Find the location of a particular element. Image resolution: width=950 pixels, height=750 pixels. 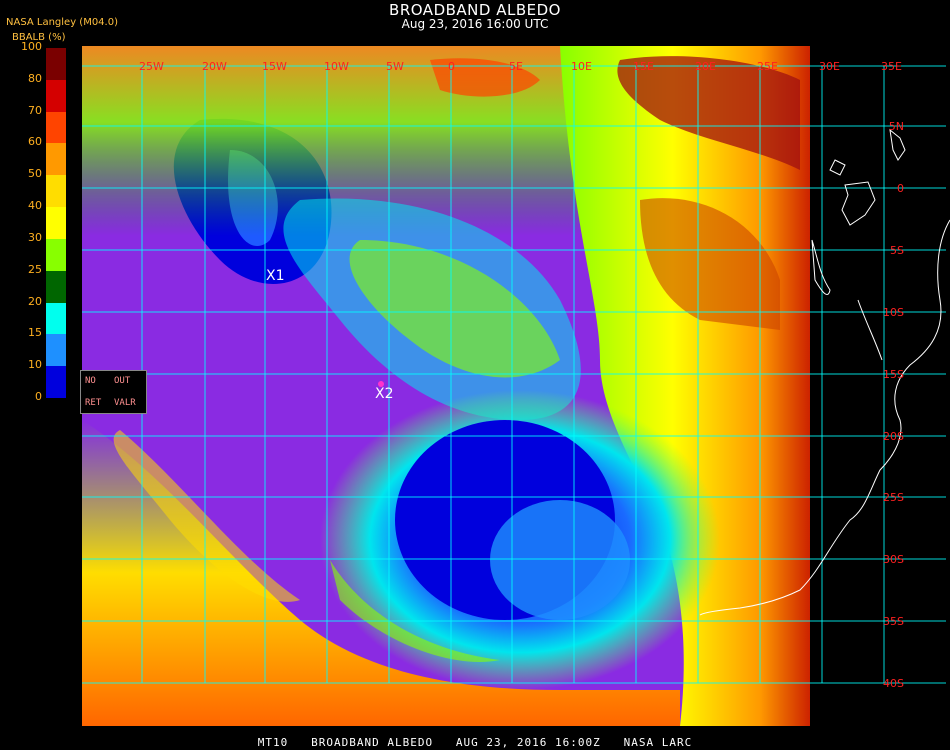

nodata-no: NO is located at coordinates (90, 381).